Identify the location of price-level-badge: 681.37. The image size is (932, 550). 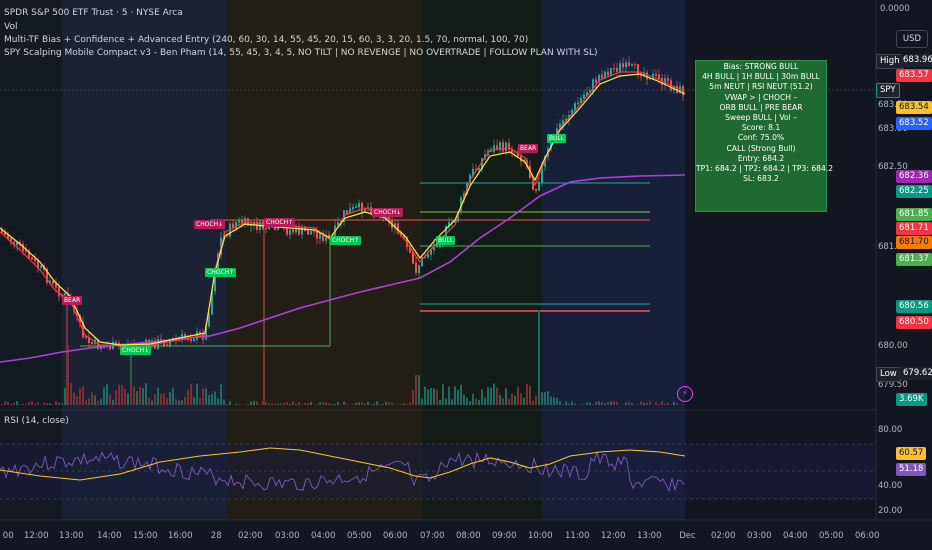
(914, 259).